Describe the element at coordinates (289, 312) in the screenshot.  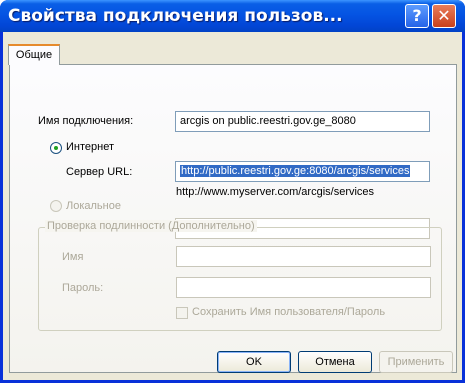
I see `save-credentials-label: Сохранить Имя пользователя/Пароль` at that location.